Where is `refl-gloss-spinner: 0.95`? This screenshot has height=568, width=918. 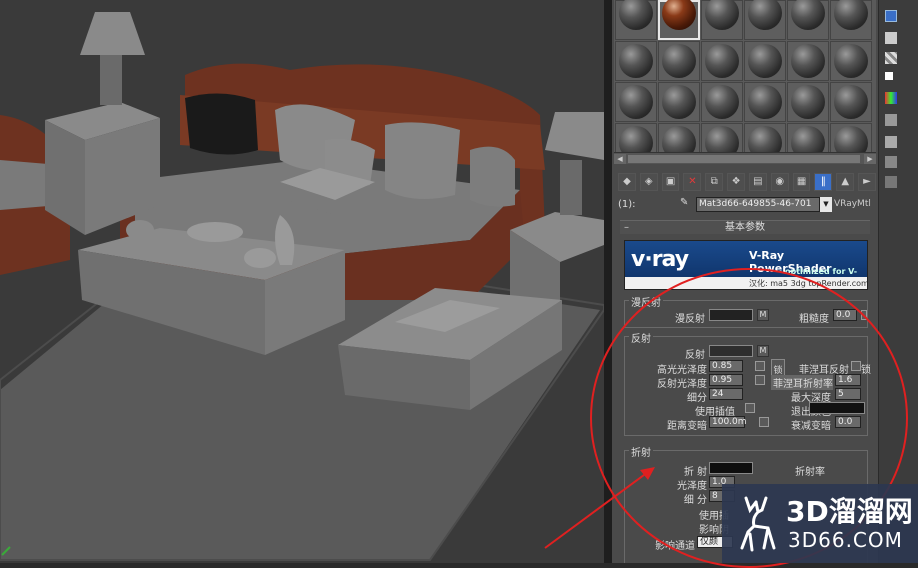
refl-gloss-spinner: 0.95 is located at coordinates (726, 380).